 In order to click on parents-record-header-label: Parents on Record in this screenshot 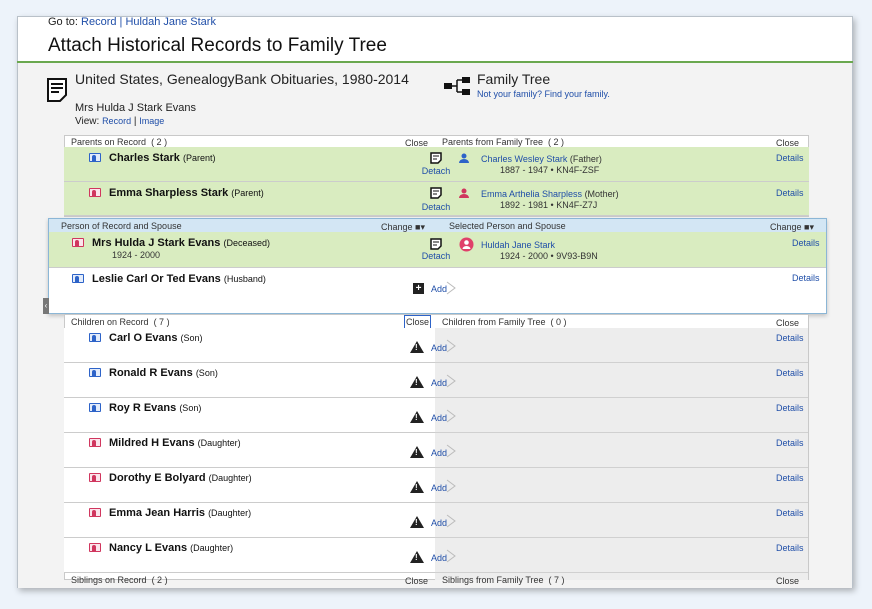, I will do `click(109, 142)`.